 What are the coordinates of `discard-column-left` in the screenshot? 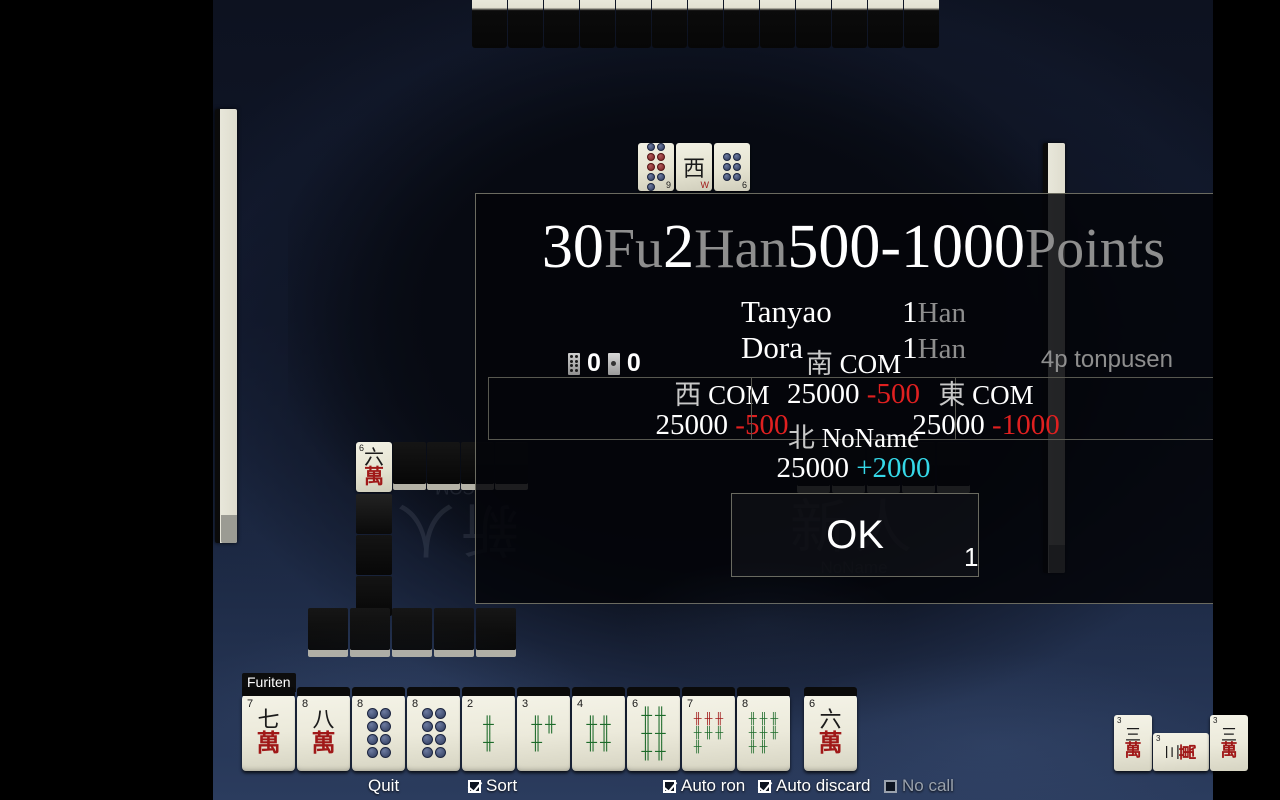 It's located at (374, 555).